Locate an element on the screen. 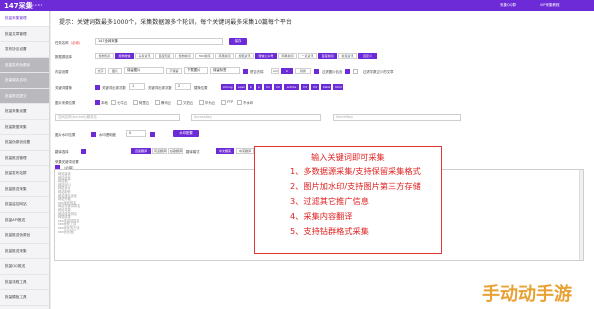  tag-chip: article is located at coordinates (291, 87).